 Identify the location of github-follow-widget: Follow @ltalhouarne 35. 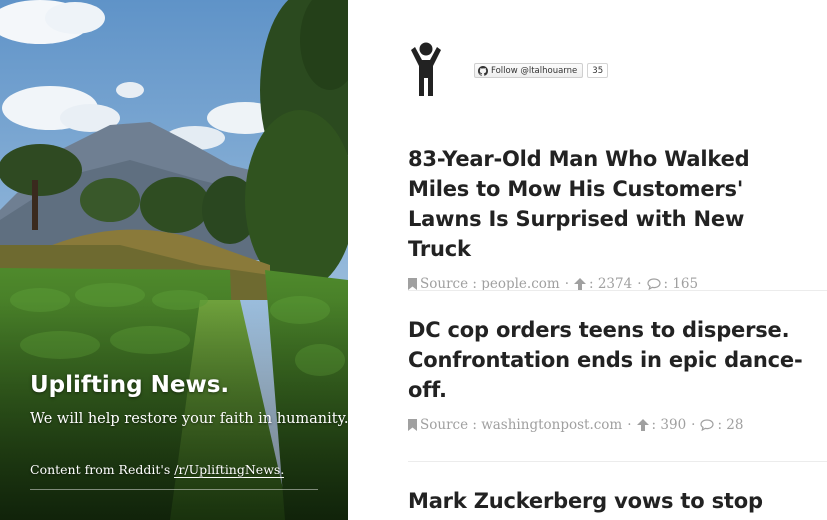
(541, 70).